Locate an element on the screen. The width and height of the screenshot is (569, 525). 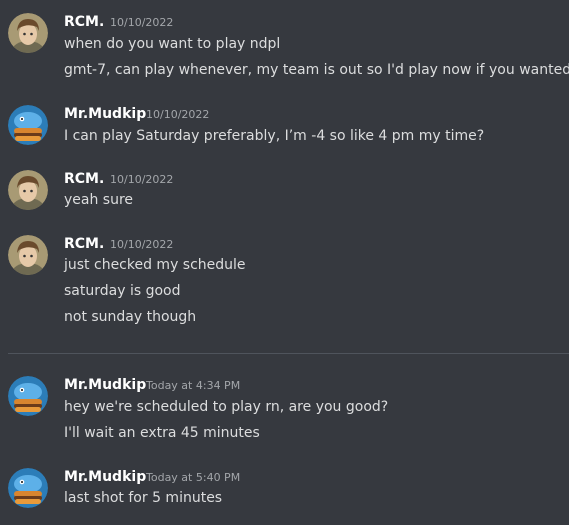
message-text: when do you want to play ndpl is located at coordinates (172, 44).